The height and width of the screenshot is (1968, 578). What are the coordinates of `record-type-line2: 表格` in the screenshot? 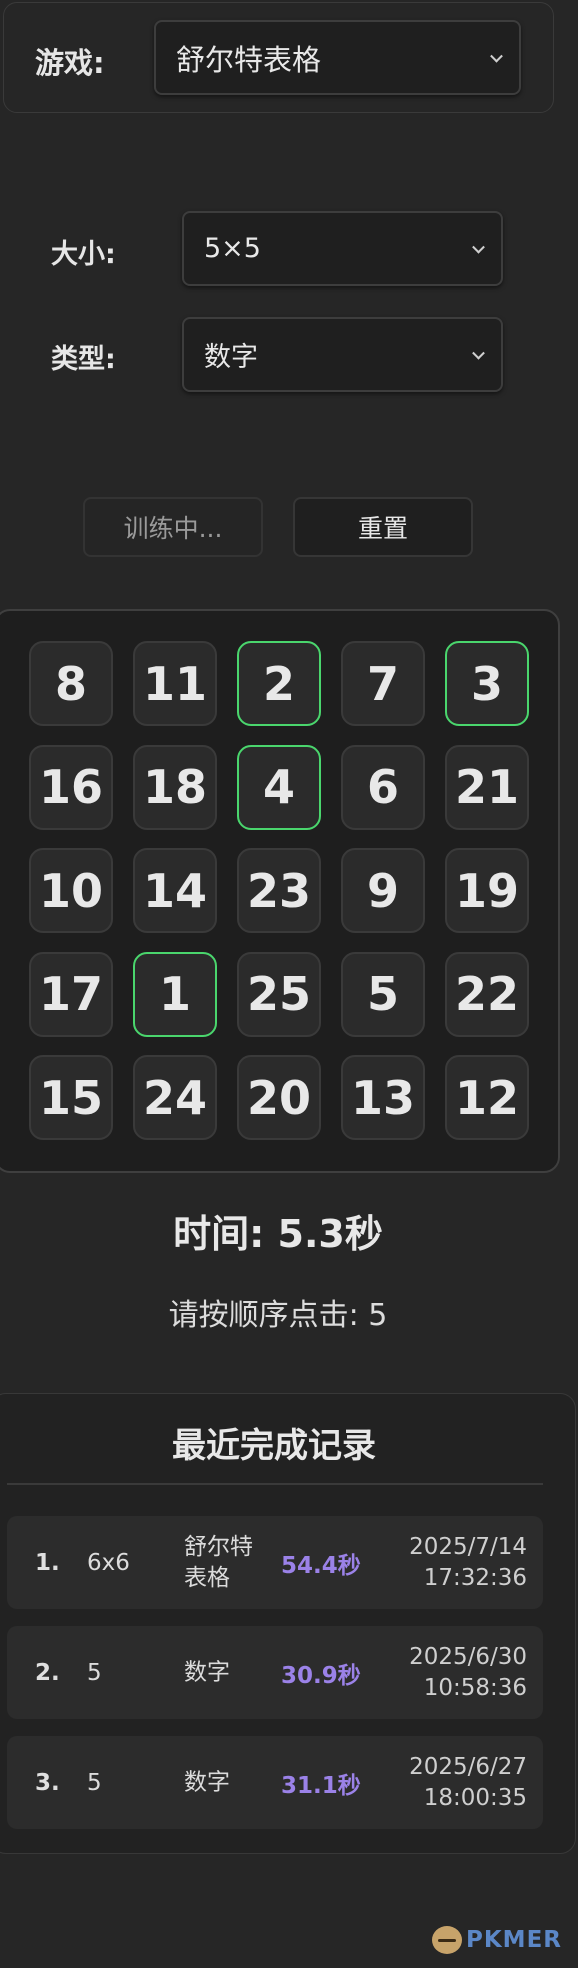 It's located at (207, 1577).